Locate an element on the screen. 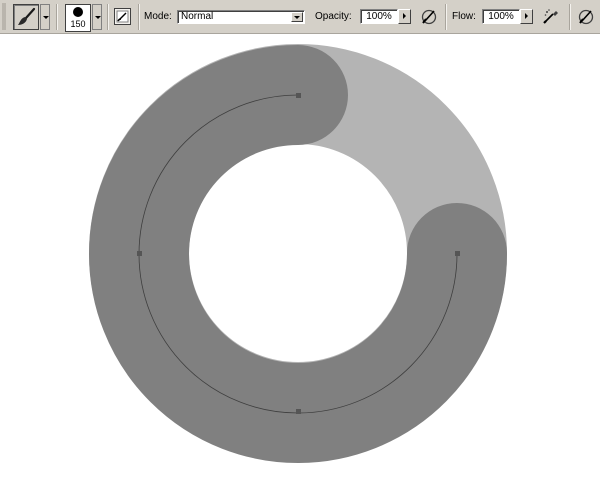  chevron-down-icon is located at coordinates (297, 17).